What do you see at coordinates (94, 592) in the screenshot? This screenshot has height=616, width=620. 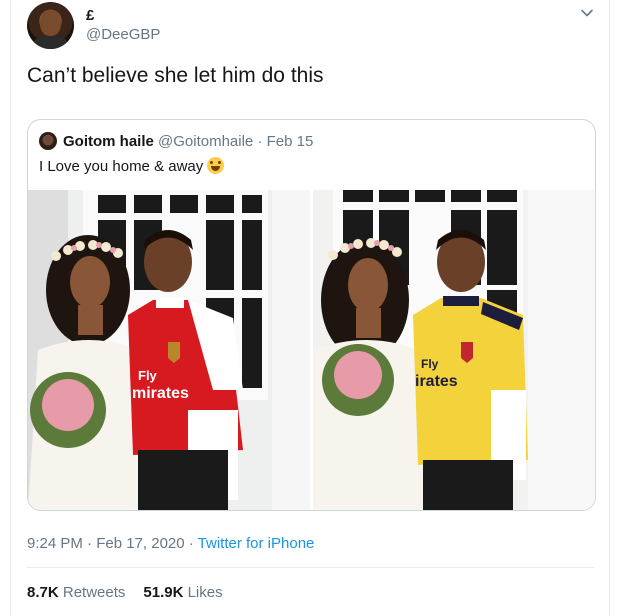 I see `retweets-label: Retweets` at bounding box center [94, 592].